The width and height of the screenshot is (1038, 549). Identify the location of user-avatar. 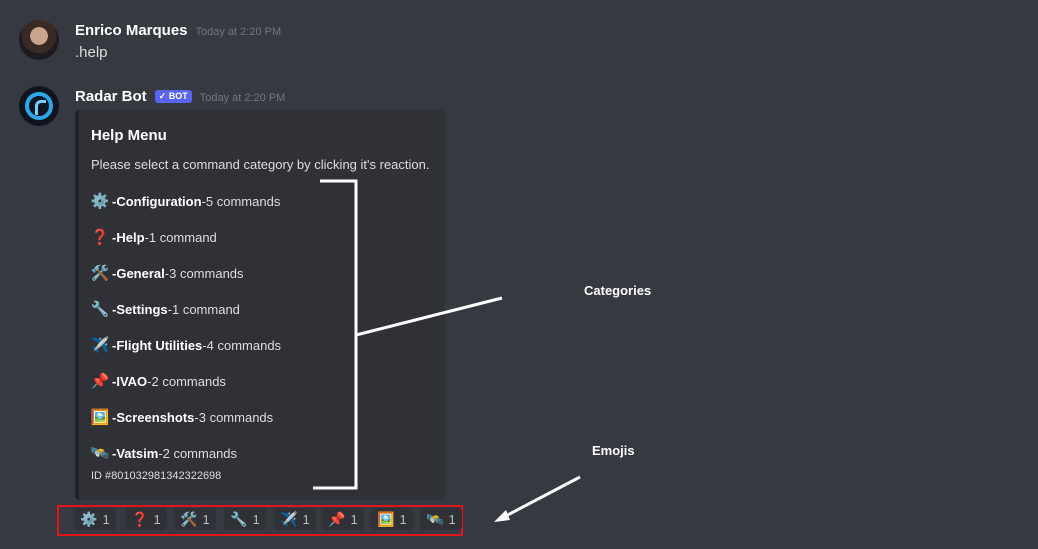
(39, 40).